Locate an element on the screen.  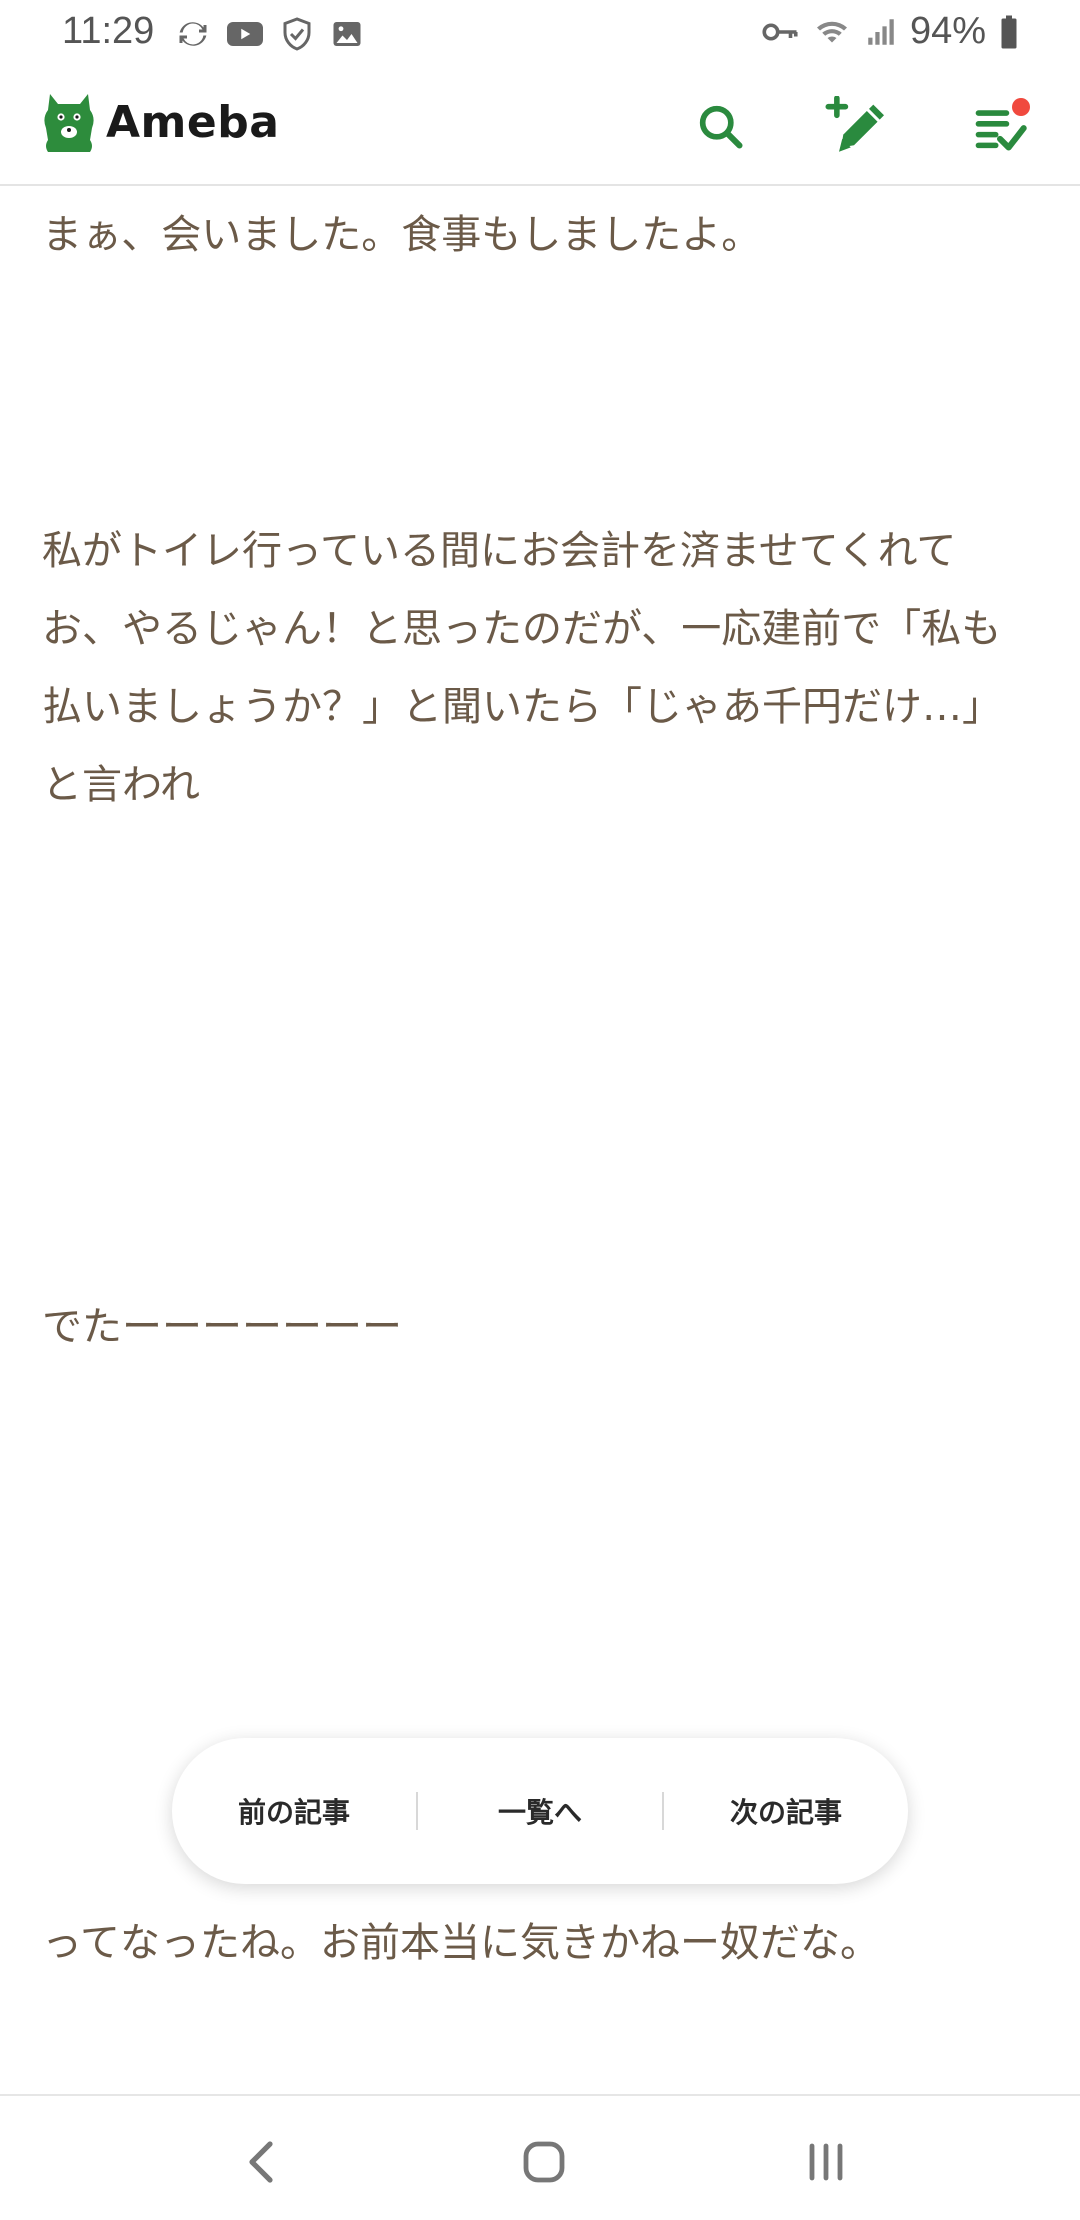
shield-check-icon is located at coordinates (297, 34).